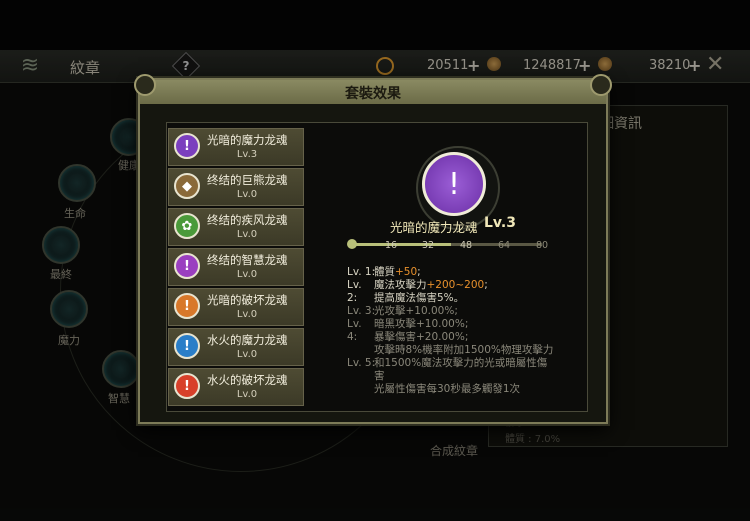 This screenshot has width=750, height=521. I want to click on effect-level-label: 2:, so click(352, 298).